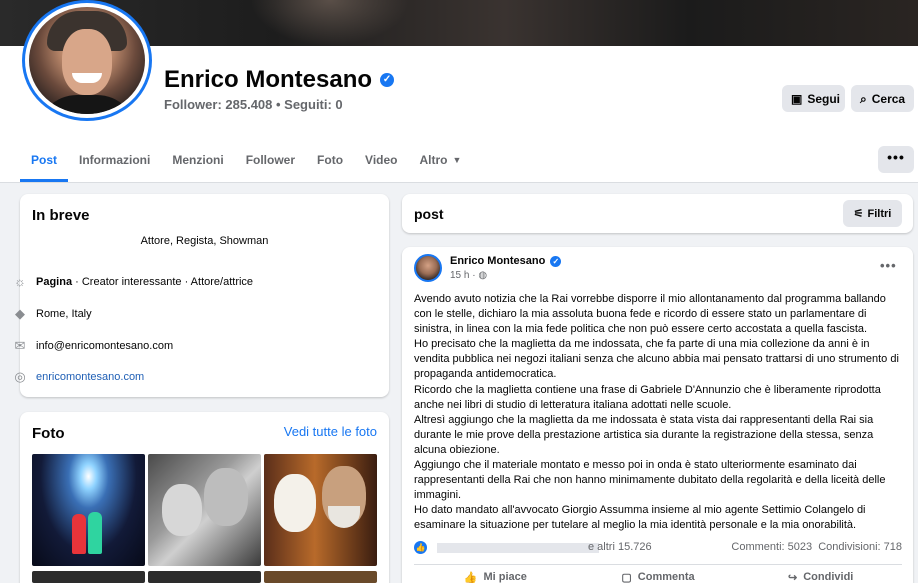 The height and width of the screenshot is (583, 918). Describe the element at coordinates (470, 577) in the screenshot. I see `like-icon: 👍` at that location.